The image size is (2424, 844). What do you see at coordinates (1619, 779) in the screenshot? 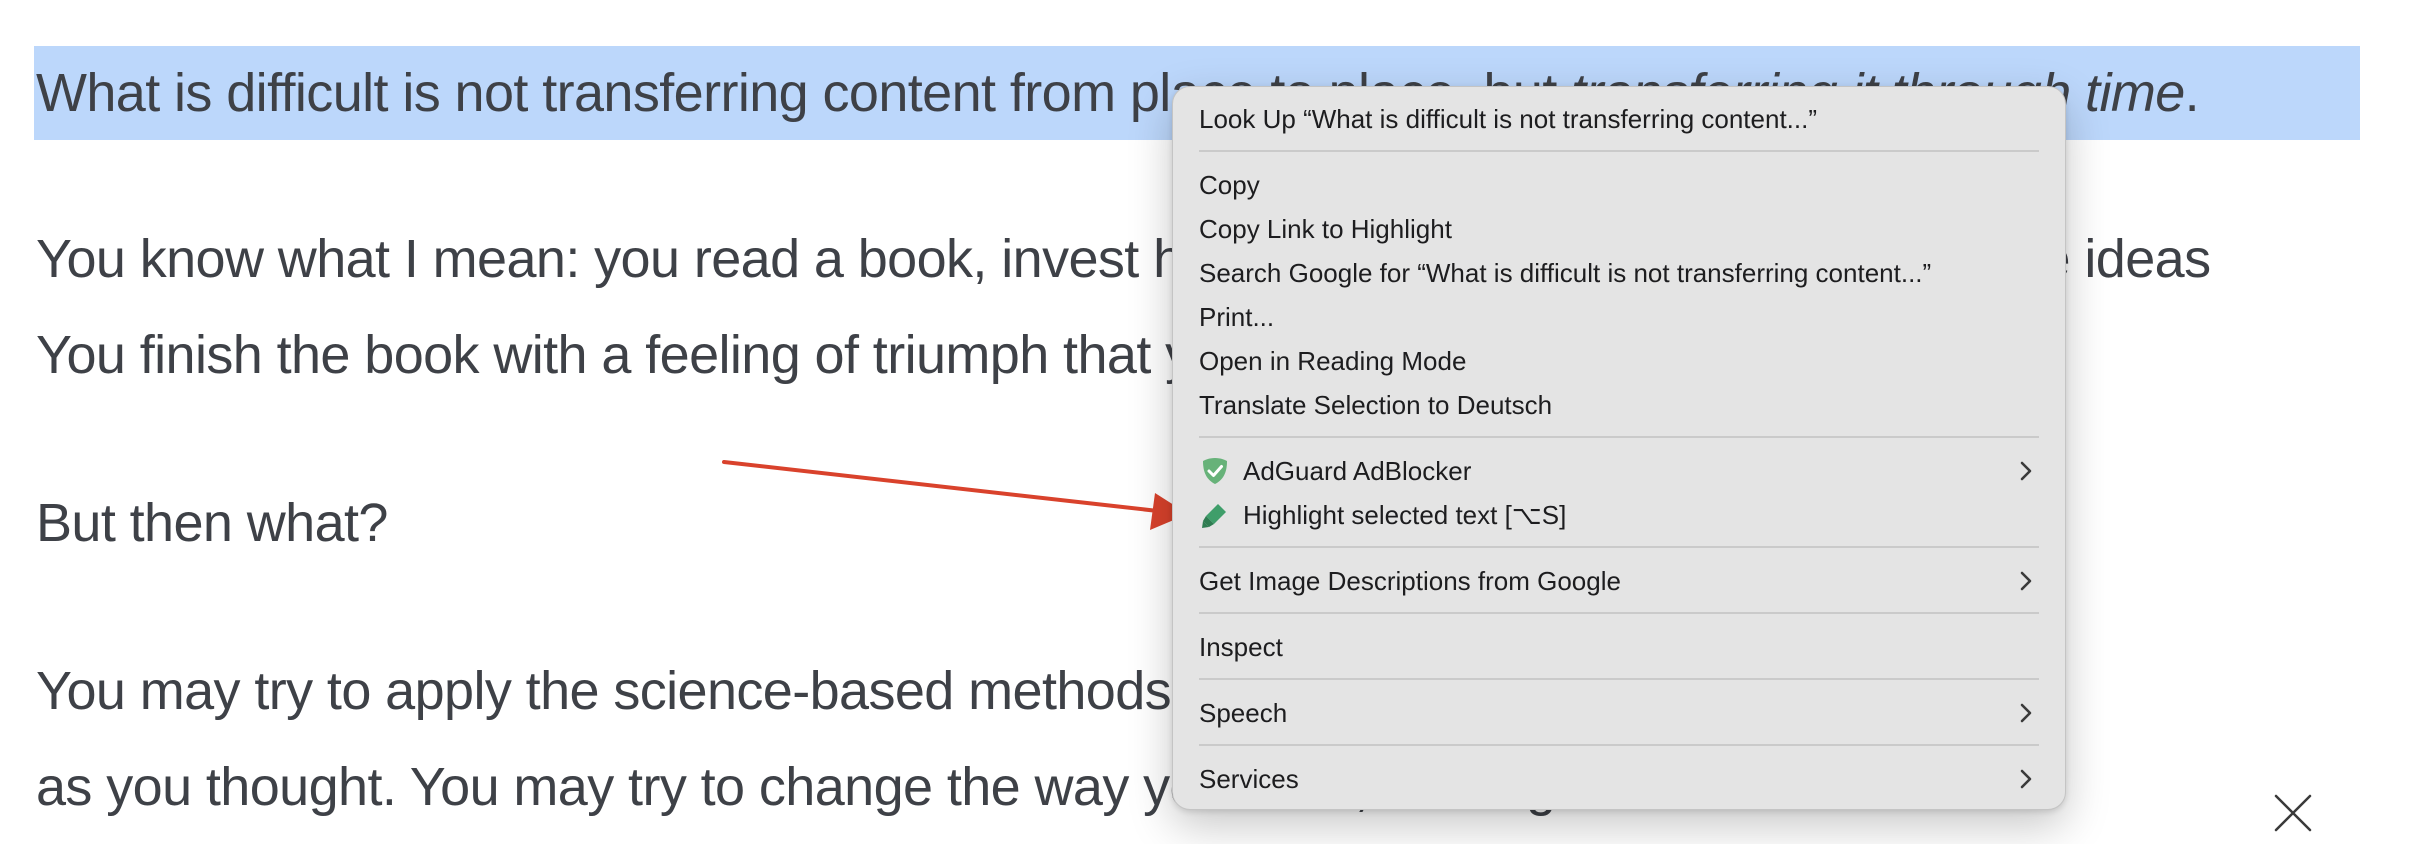
I see `menu-item-services: Services` at bounding box center [1619, 779].